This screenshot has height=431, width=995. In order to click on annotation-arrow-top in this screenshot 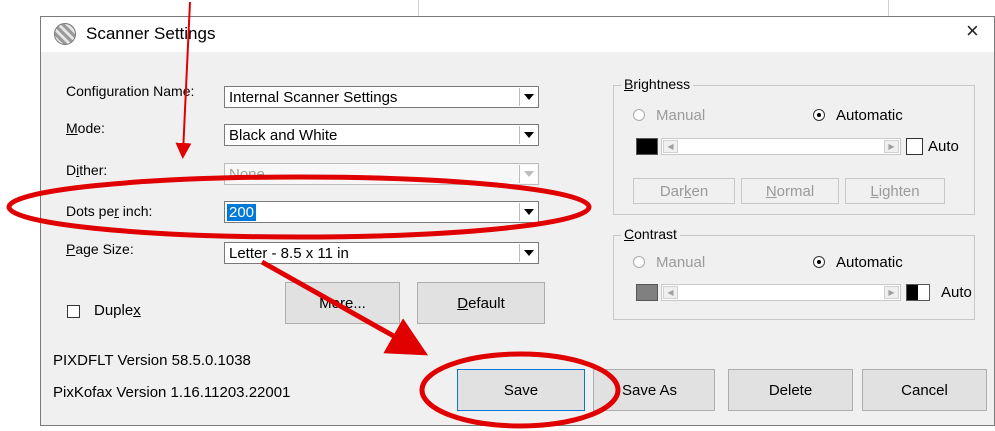, I will do `click(183, 80)`.